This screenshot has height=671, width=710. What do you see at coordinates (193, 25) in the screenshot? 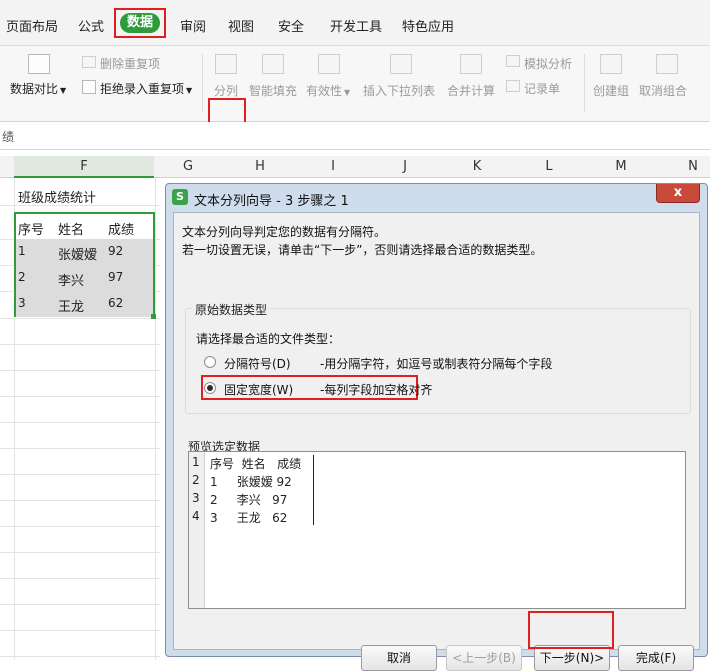
I see `menu-review: 审阅` at bounding box center [193, 25].